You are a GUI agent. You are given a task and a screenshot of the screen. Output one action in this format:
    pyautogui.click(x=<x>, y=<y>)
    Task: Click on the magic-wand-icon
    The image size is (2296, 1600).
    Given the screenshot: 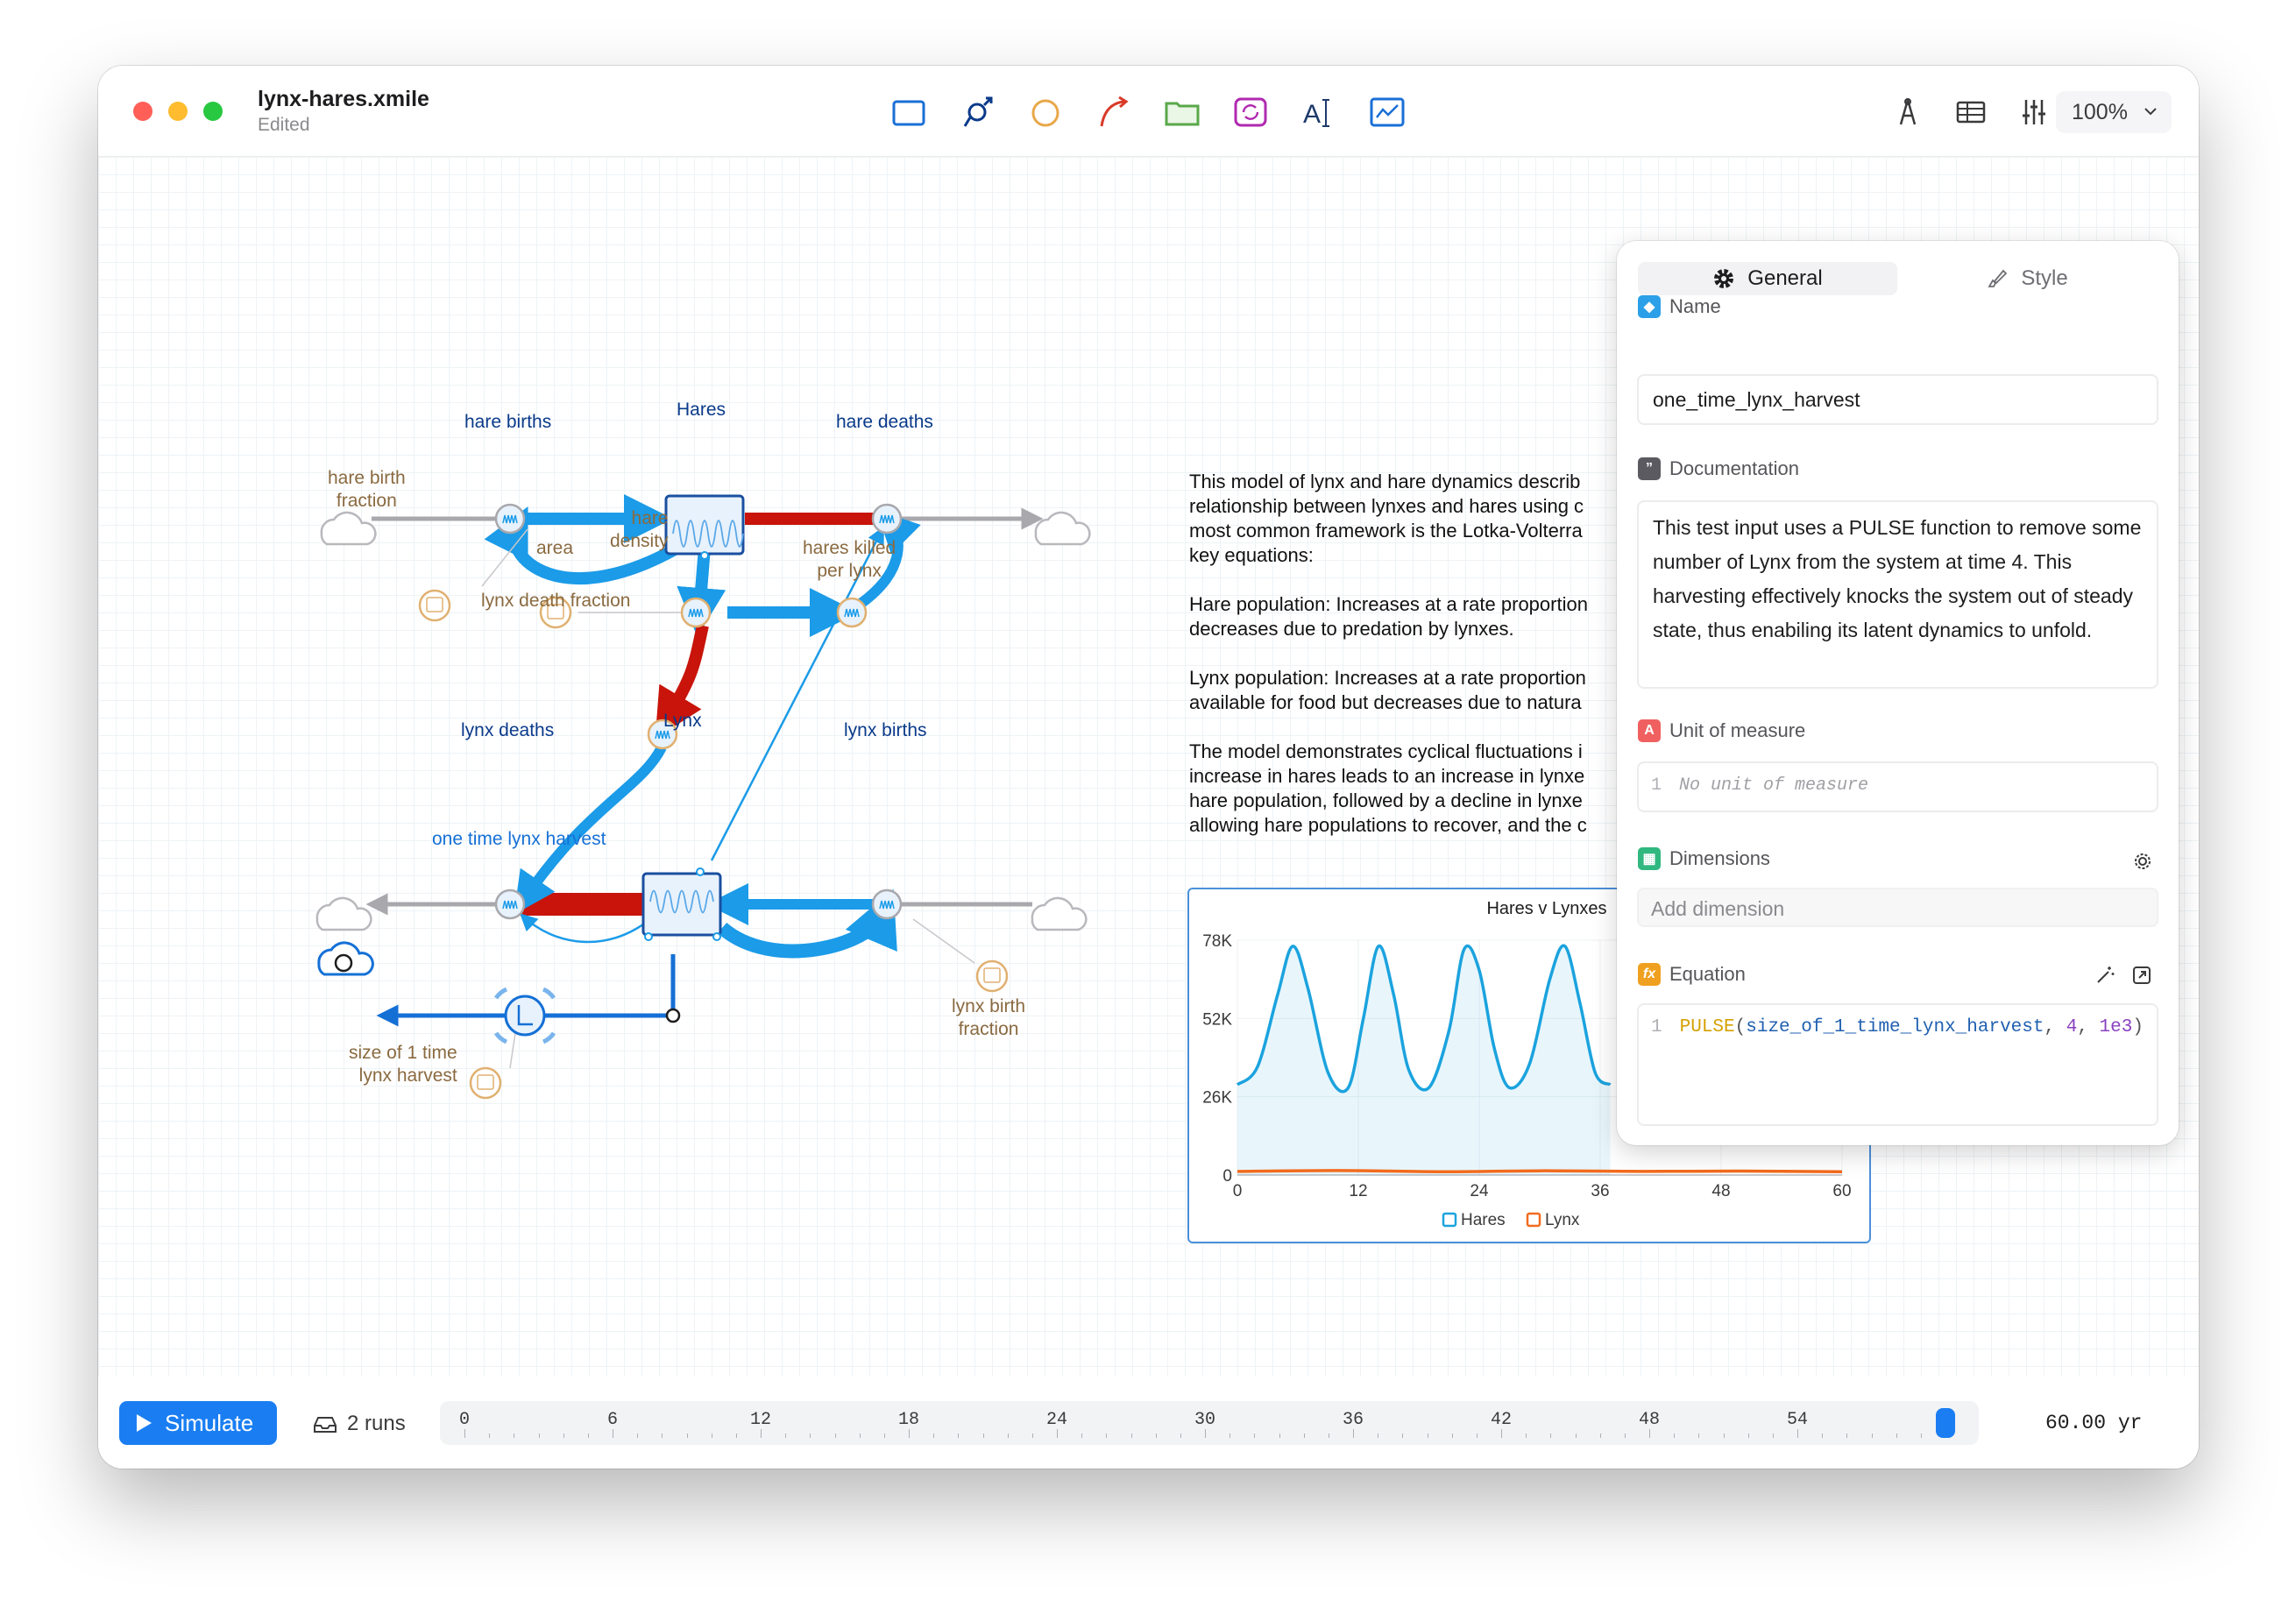 What is the action you would take?
    pyautogui.click(x=2104, y=975)
    